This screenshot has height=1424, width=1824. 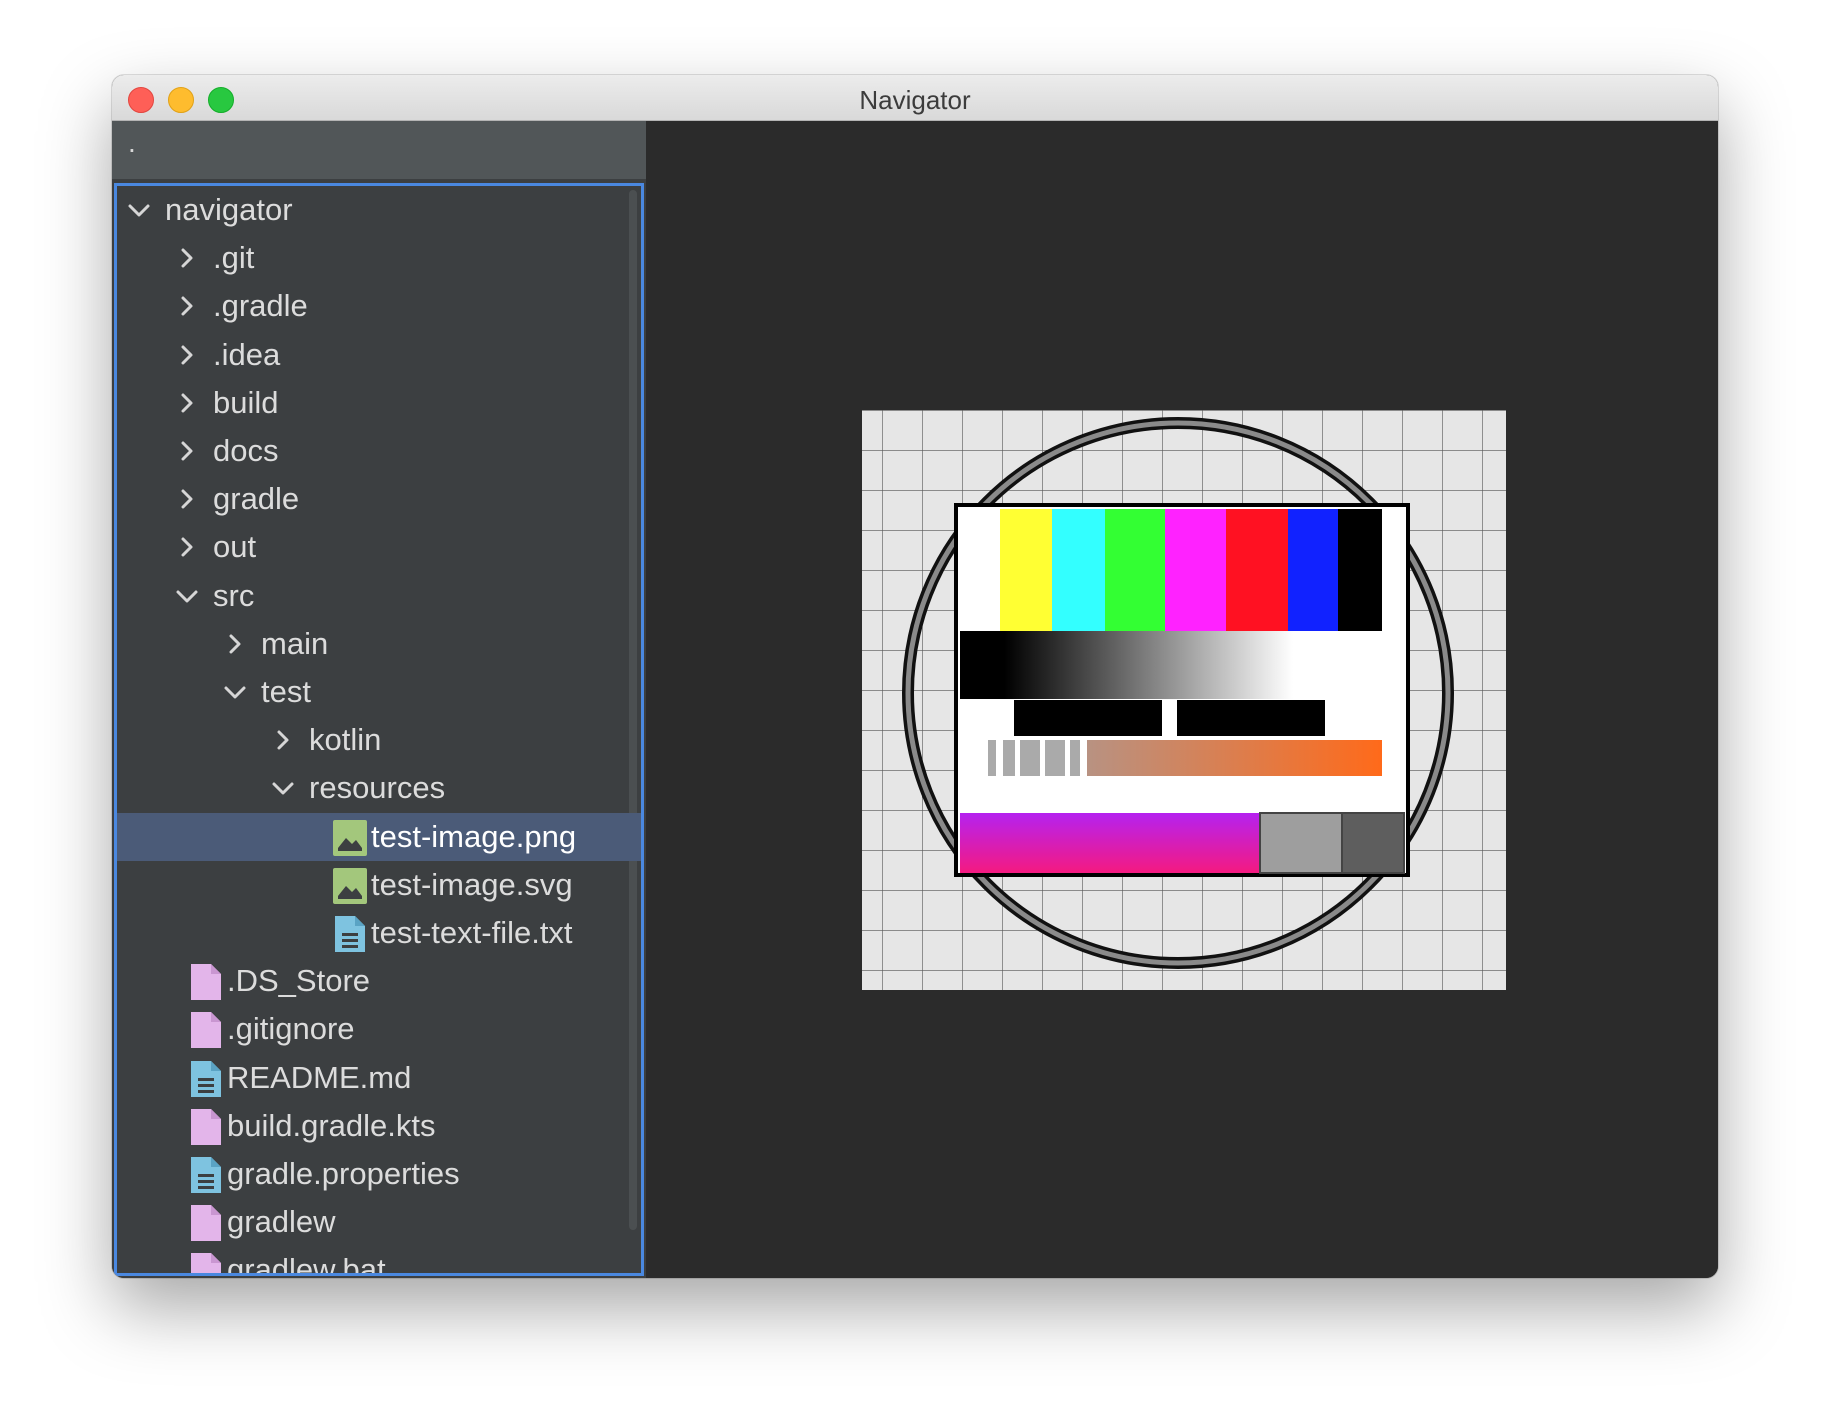 What do you see at coordinates (379, 1222) in the screenshot?
I see `tree-item: gradlew` at bounding box center [379, 1222].